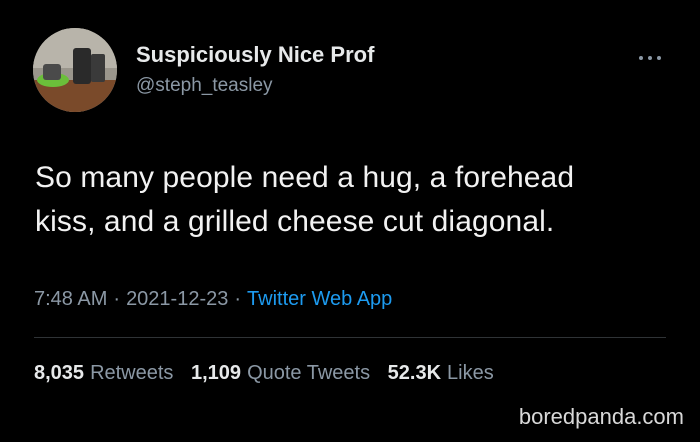  I want to click on likes-stat: 52.3K Likes, so click(441, 373).